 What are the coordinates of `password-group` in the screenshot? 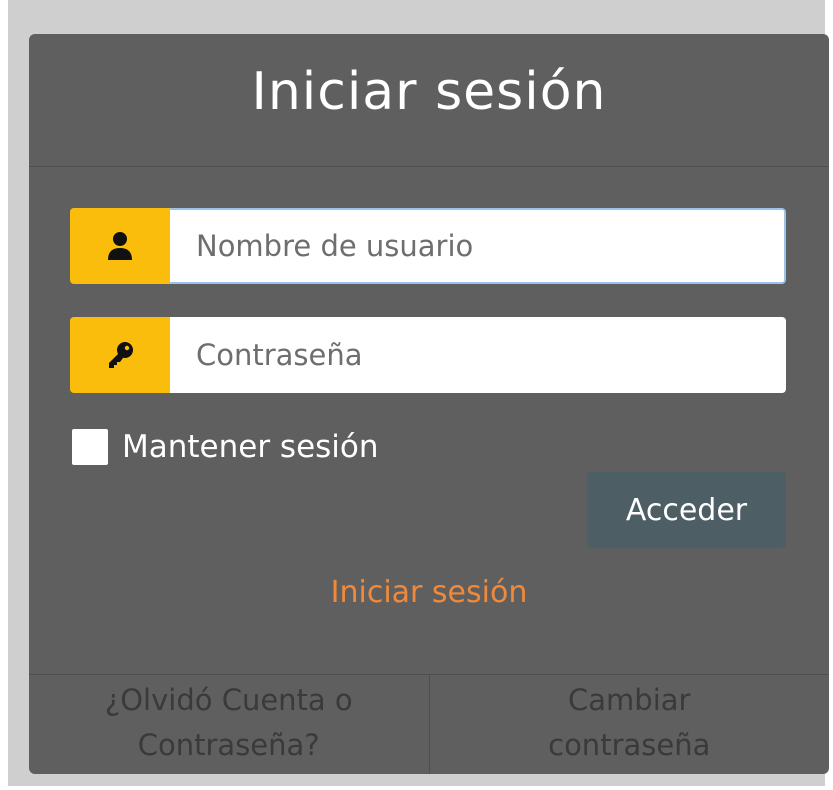 It's located at (428, 355).